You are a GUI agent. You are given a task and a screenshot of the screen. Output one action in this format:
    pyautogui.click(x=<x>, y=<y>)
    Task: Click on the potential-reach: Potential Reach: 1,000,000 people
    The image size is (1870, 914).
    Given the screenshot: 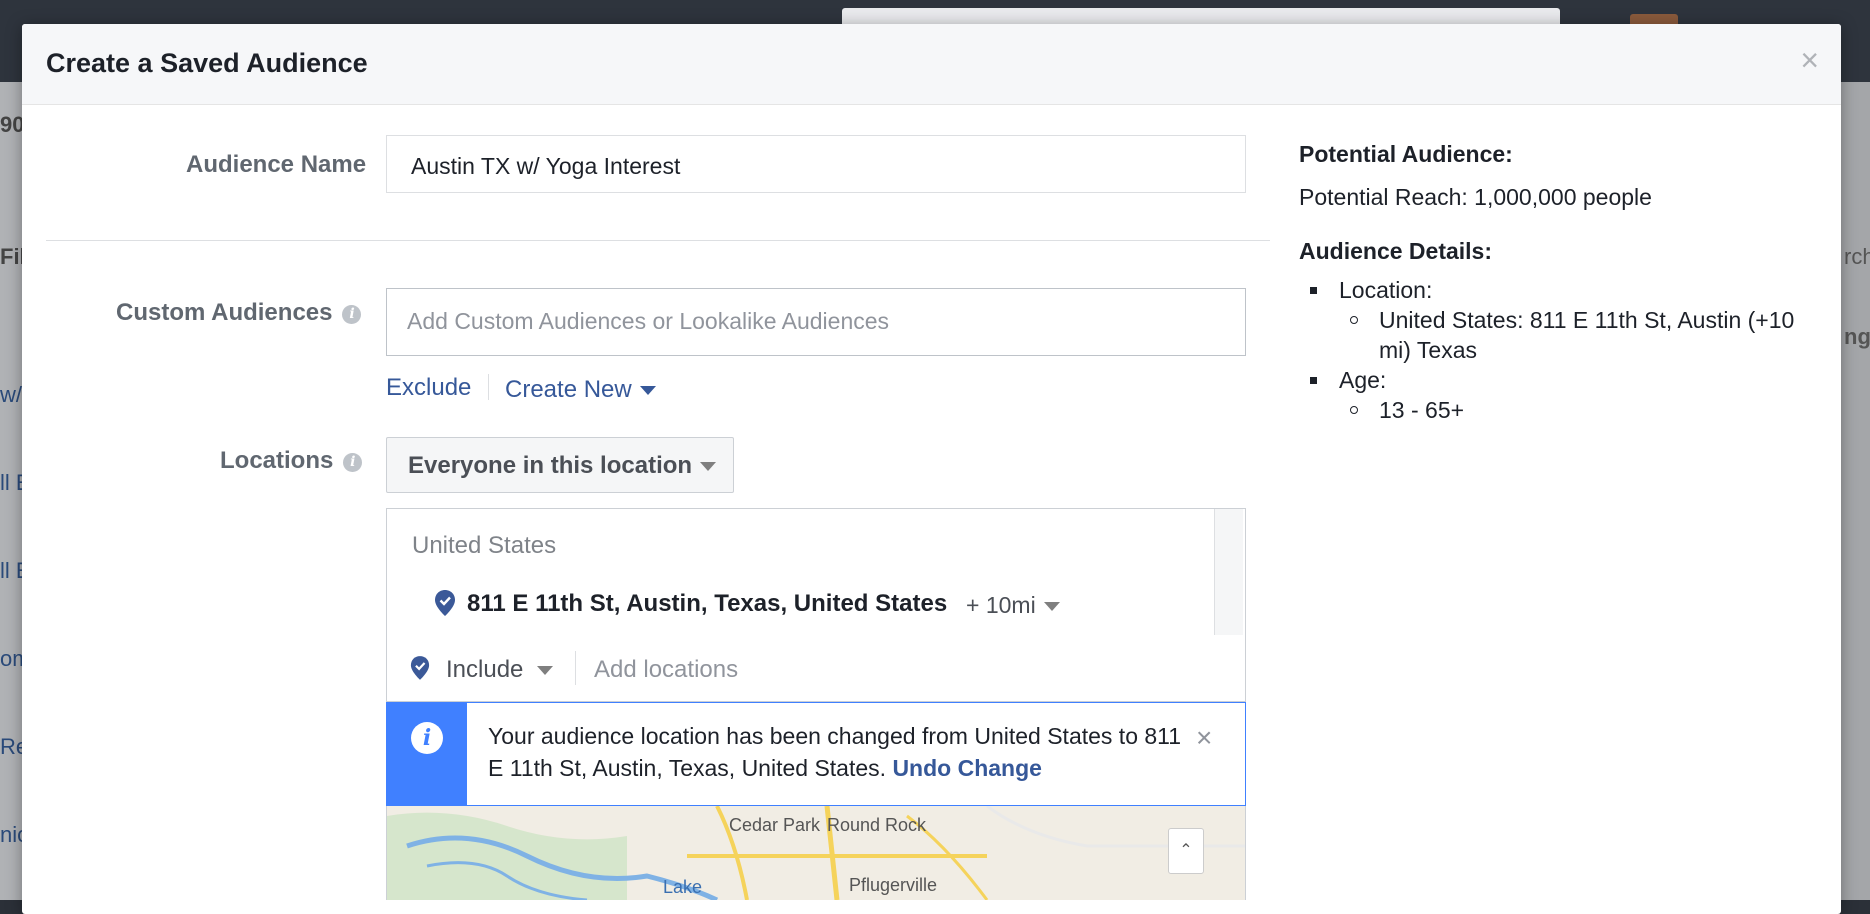 What is the action you would take?
    pyautogui.click(x=1475, y=197)
    